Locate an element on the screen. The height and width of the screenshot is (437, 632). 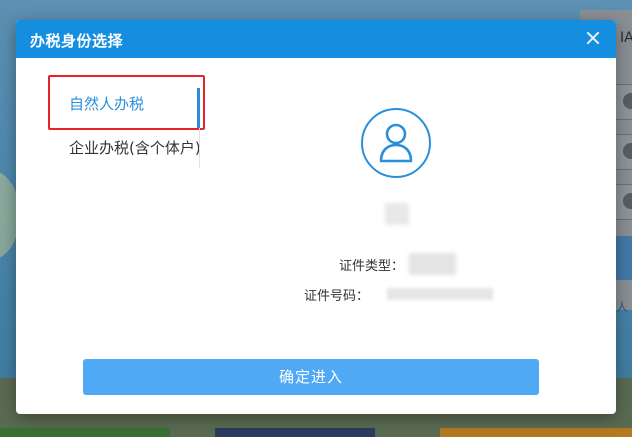
lock-icon is located at coordinates (627, 151).